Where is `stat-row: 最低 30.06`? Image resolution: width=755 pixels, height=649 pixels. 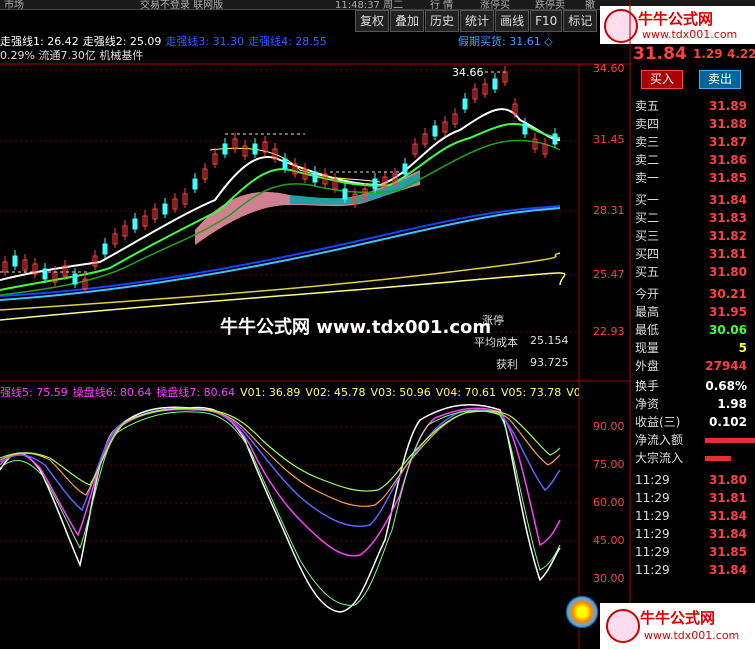
stat-row: 最低 30.06 is located at coordinates (694, 330).